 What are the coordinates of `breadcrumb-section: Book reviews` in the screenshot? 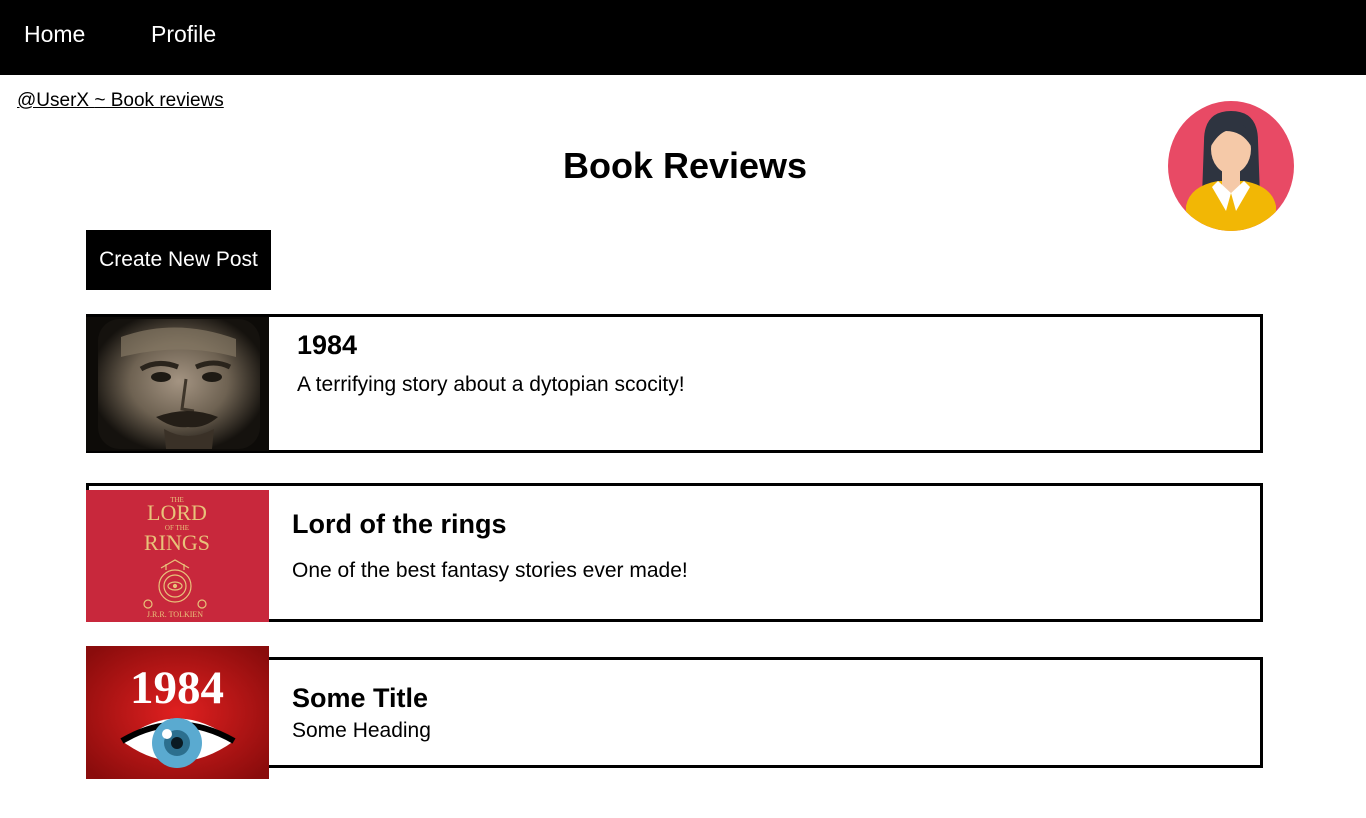 It's located at (164, 100).